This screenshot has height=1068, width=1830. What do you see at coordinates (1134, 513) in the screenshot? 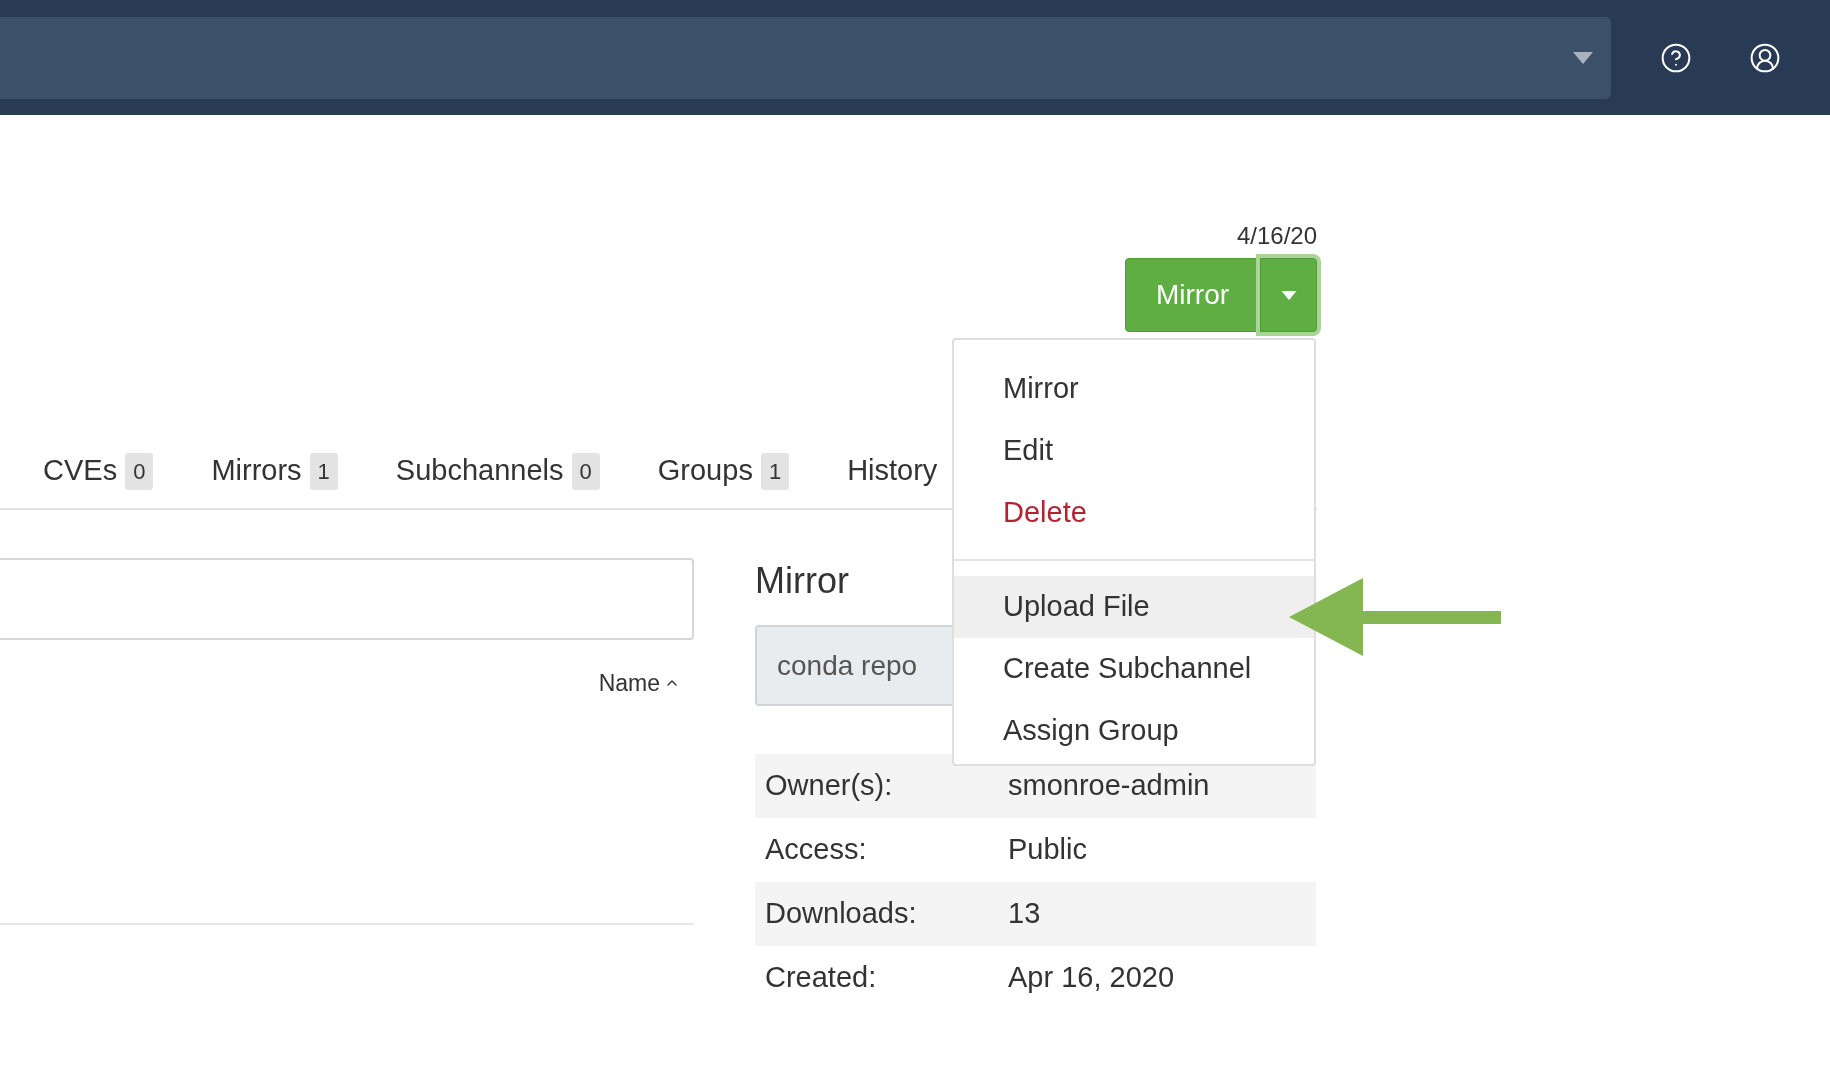
I see `menu-item: Delete` at bounding box center [1134, 513].